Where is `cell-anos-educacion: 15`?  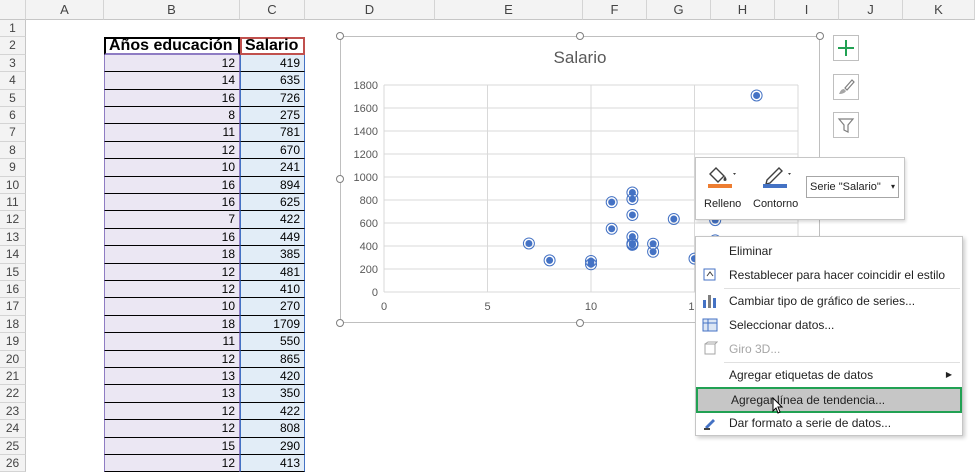
cell-anos-educacion: 15 is located at coordinates (172, 446).